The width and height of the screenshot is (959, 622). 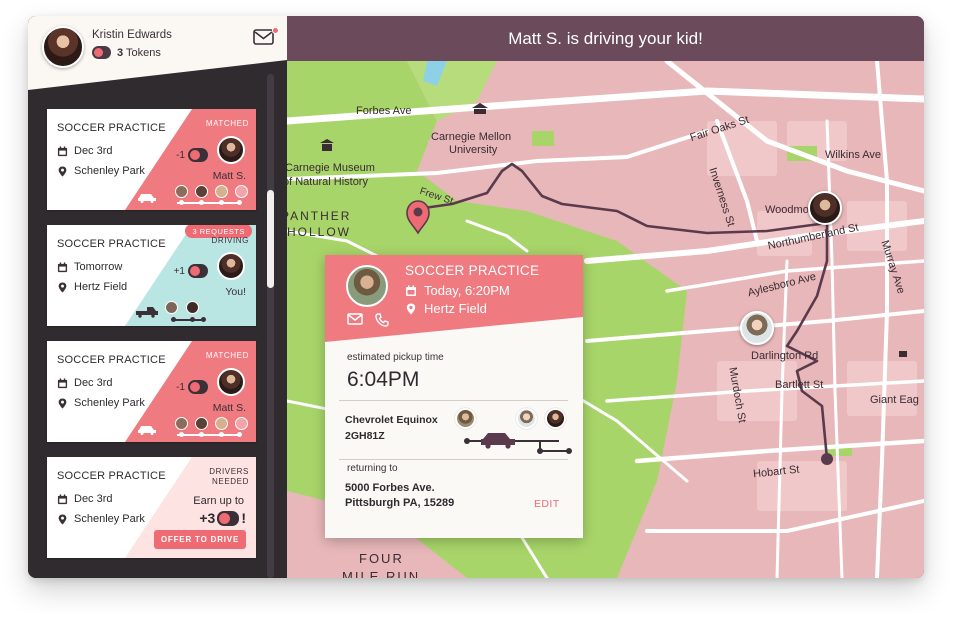 I want to click on car-model: Chevrolet Equinox, so click(x=391, y=420).